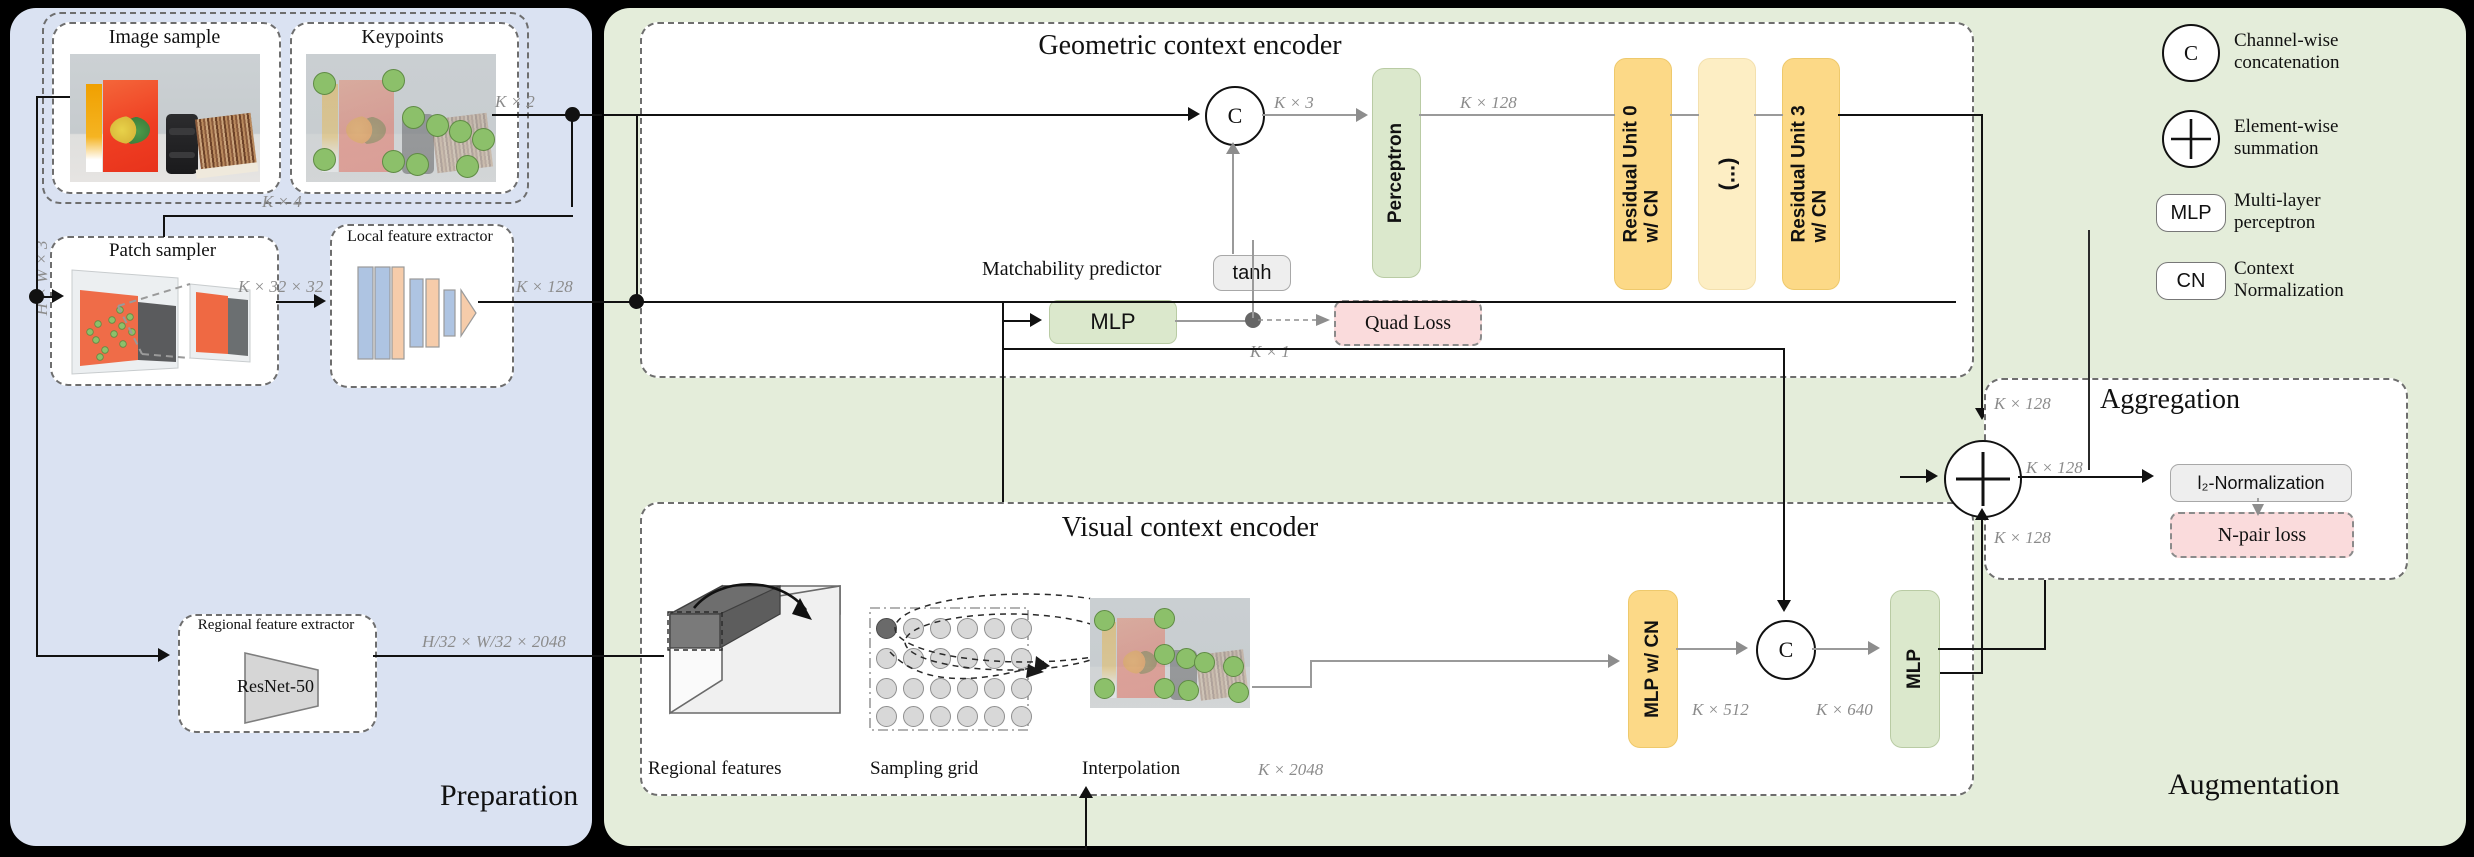 The image size is (2474, 857). I want to click on geo-concat-circle: C, so click(1235, 116).